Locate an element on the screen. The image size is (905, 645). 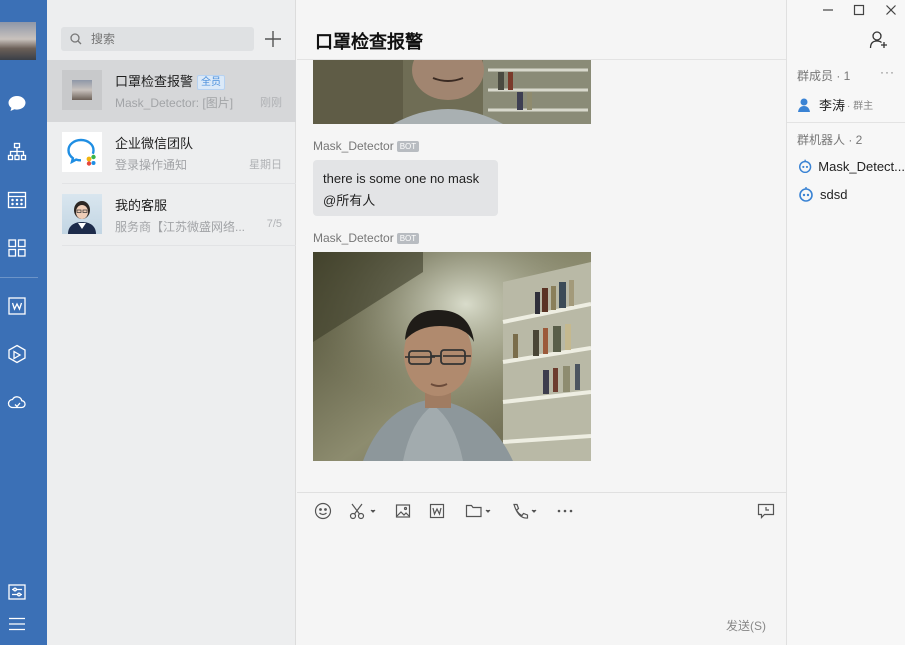
emoji-icon is located at coordinates (323, 511).